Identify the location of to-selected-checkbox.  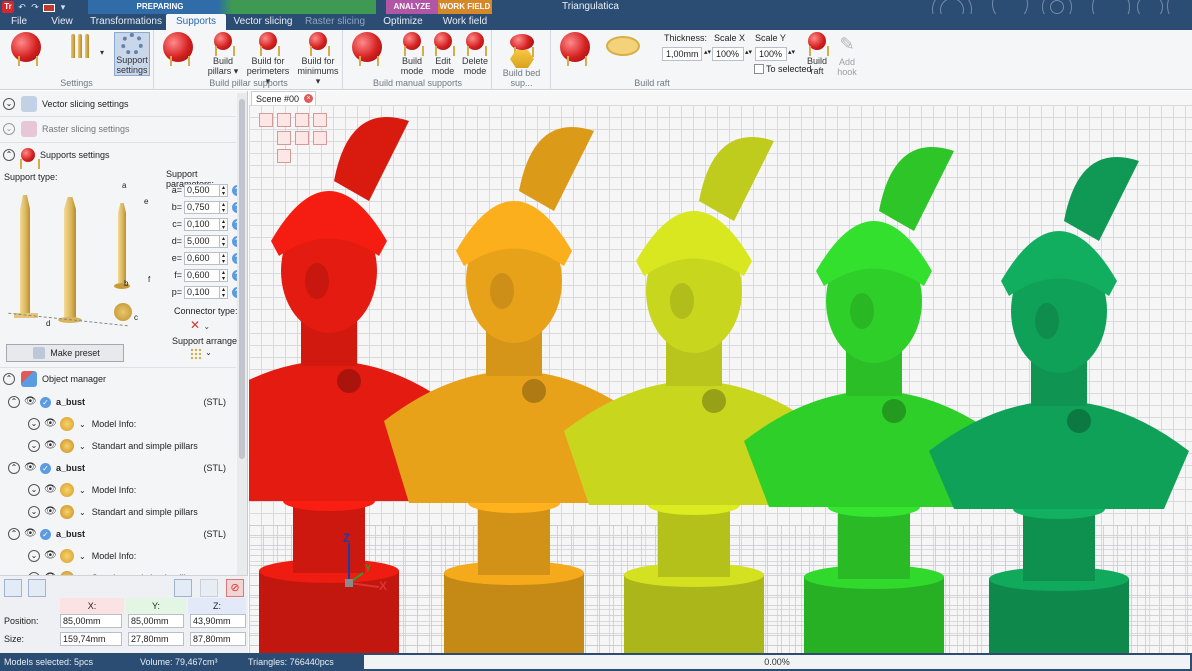
(759, 69).